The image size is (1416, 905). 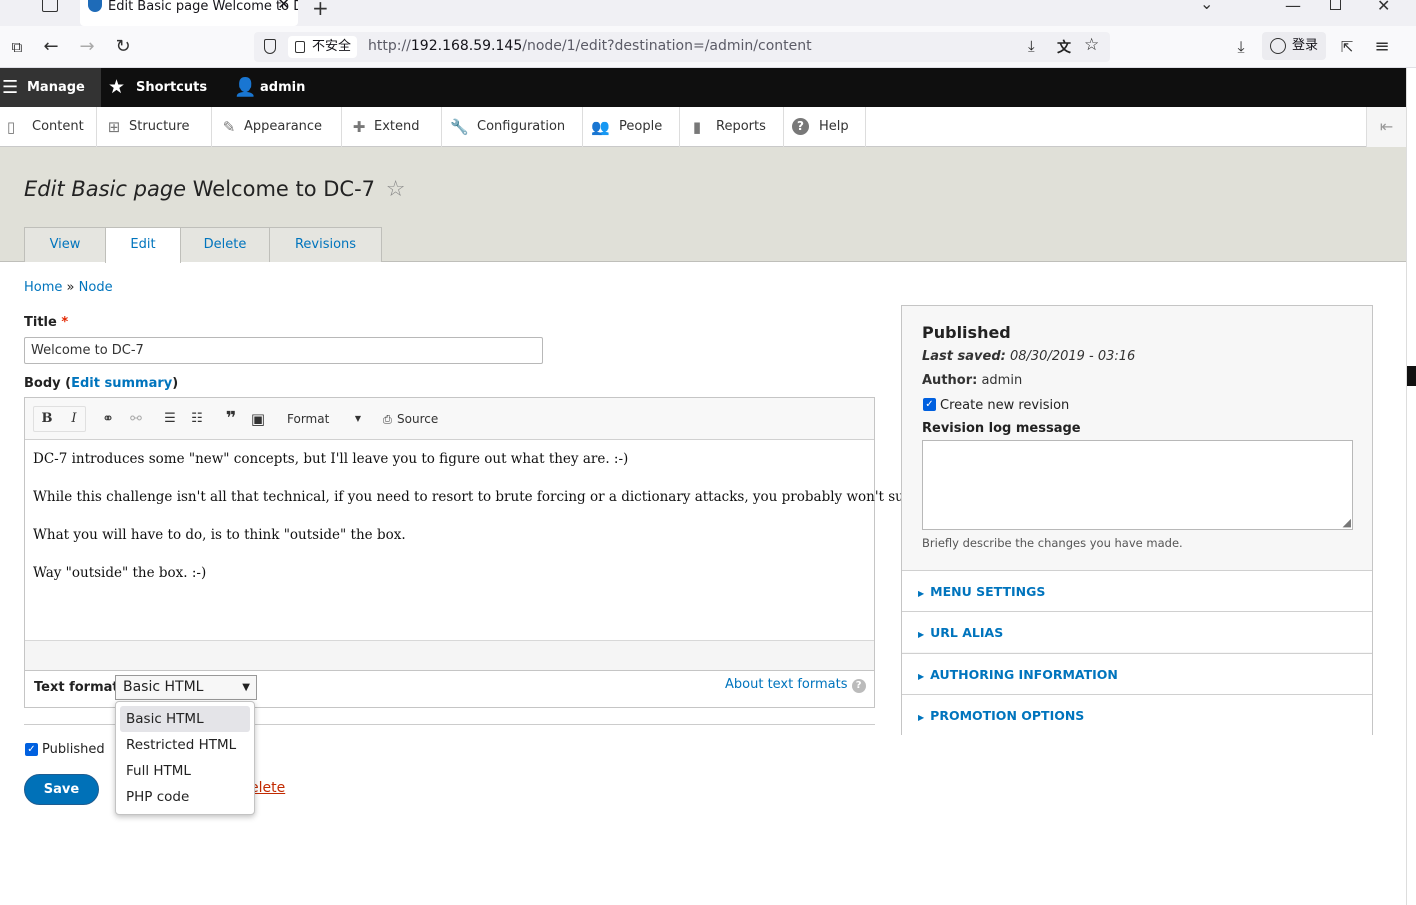 What do you see at coordinates (96, 287) in the screenshot?
I see `breadcrumb-node: Node` at bounding box center [96, 287].